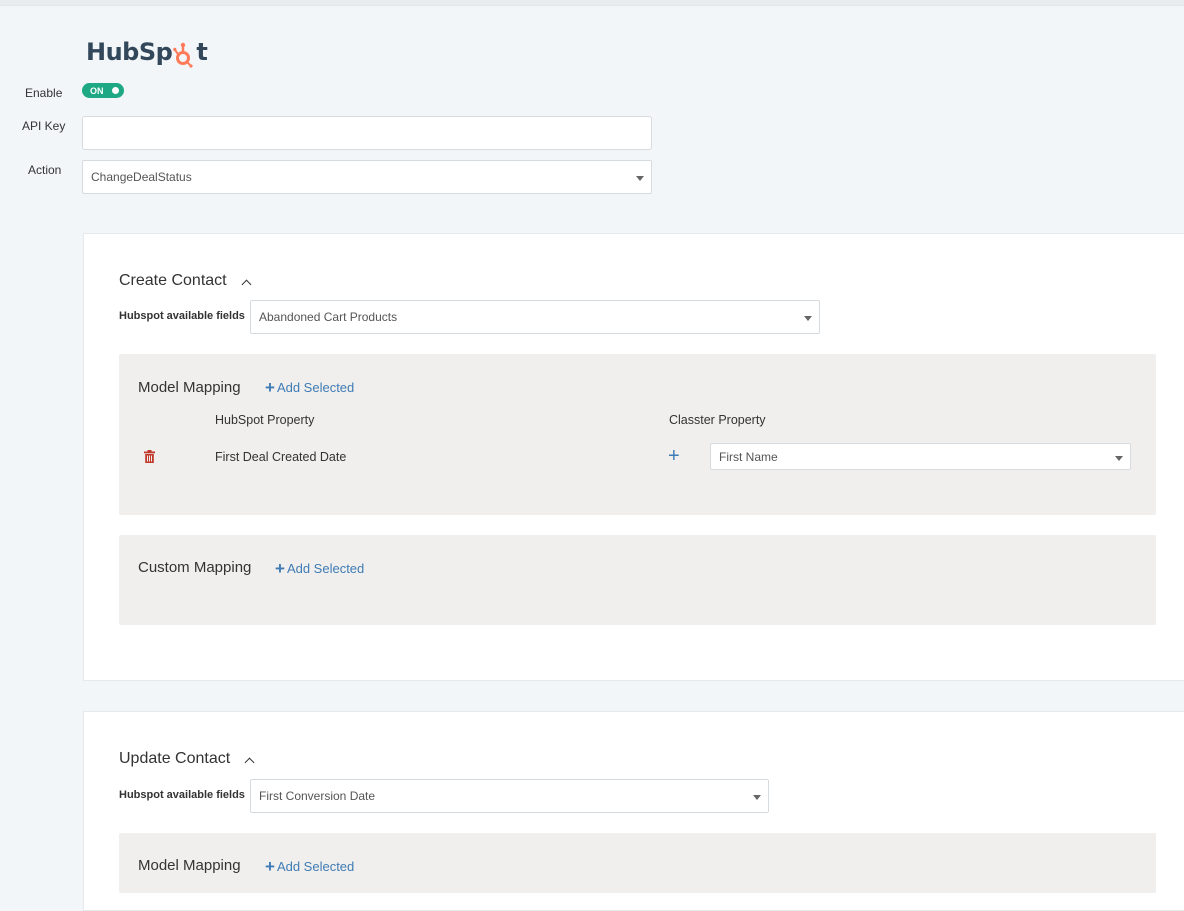 This screenshot has width=1184, height=911. Describe the element at coordinates (149, 456) in the screenshot. I see `trash-icon` at that location.